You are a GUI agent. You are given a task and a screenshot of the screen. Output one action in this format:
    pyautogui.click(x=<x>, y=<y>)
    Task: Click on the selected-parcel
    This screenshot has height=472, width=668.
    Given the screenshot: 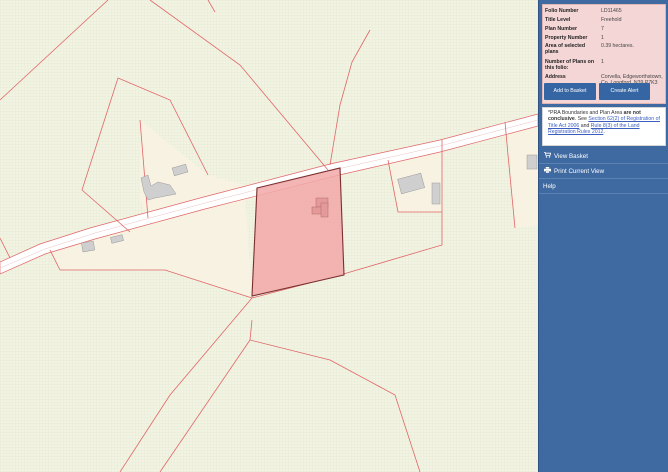 What is the action you would take?
    pyautogui.click(x=298, y=232)
    